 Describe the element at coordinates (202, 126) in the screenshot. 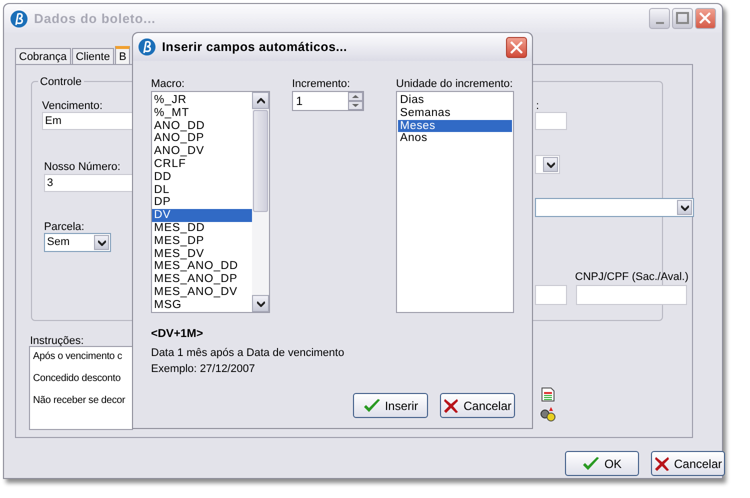

I see `list-item: ANO_DD` at that location.